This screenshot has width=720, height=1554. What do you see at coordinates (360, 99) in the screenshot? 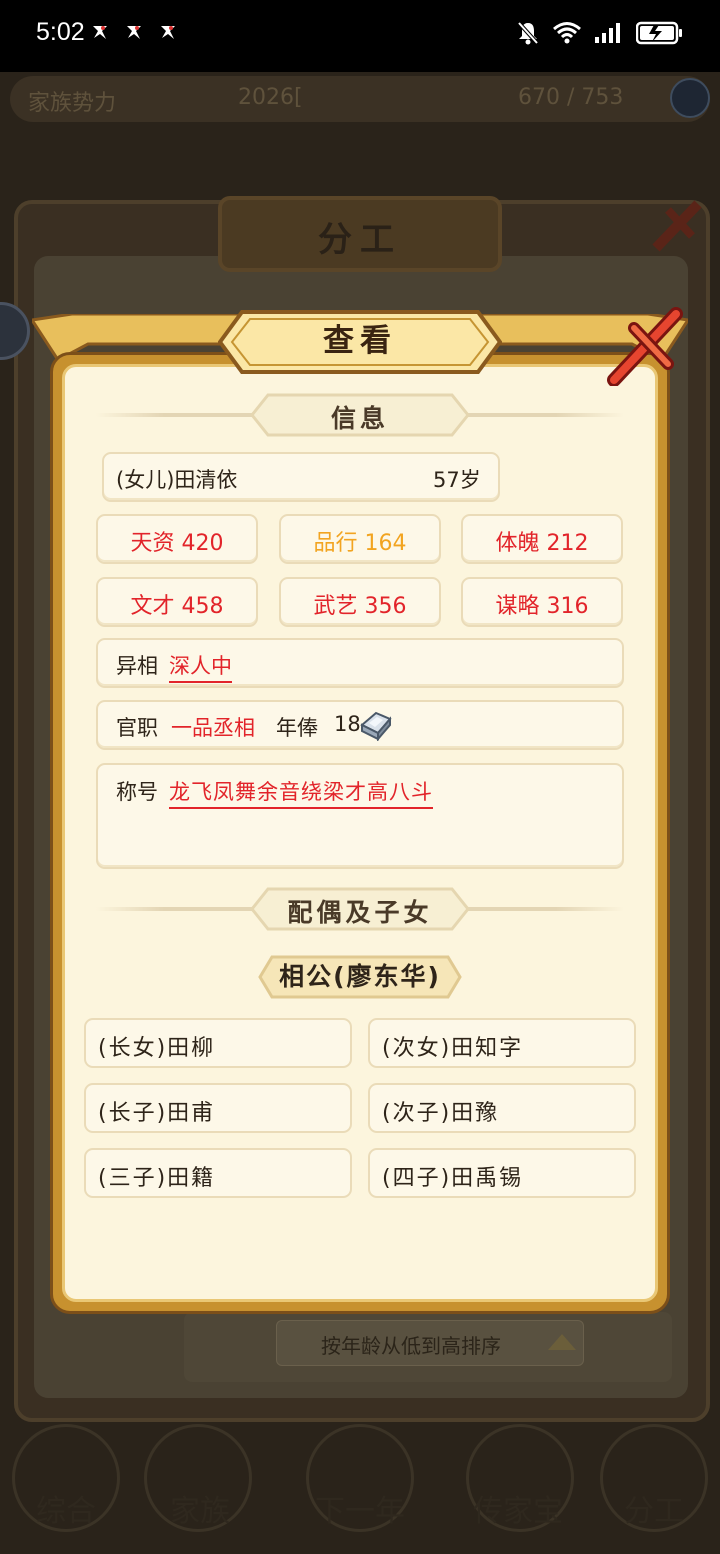
I see `background-topbar: 家族势力 2026[ 670 / 753` at bounding box center [360, 99].